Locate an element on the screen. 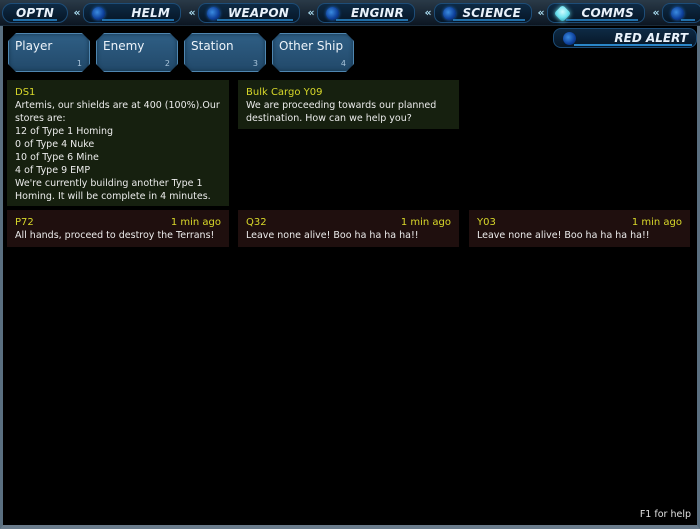 This screenshot has width=700, height=529. station-tab-enginr: ENGINR is located at coordinates (366, 13).